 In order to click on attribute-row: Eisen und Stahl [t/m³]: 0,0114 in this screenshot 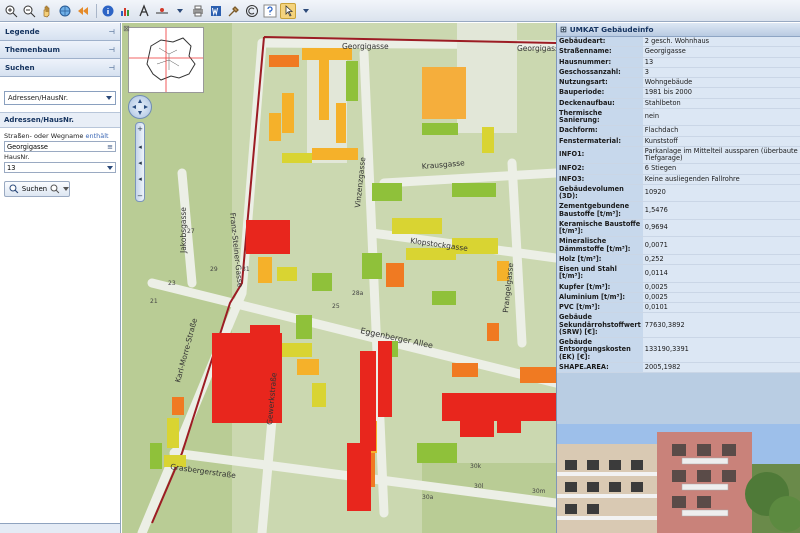, I will do `click(678, 273)`.